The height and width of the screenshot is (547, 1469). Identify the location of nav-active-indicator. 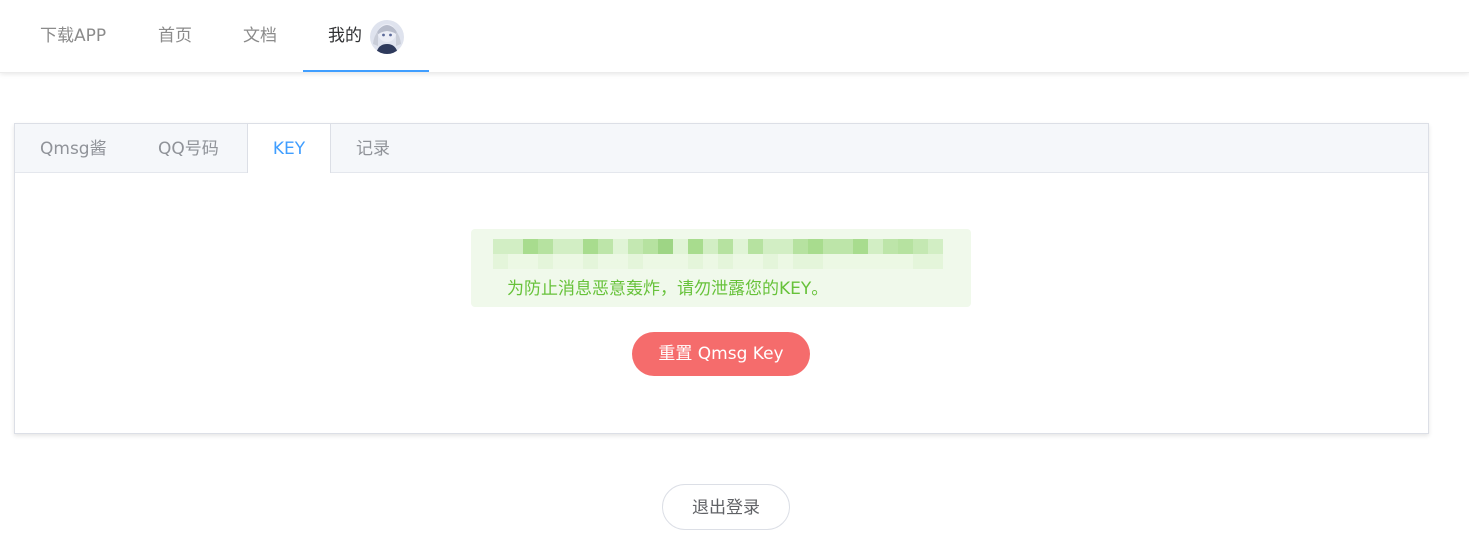
(366, 71).